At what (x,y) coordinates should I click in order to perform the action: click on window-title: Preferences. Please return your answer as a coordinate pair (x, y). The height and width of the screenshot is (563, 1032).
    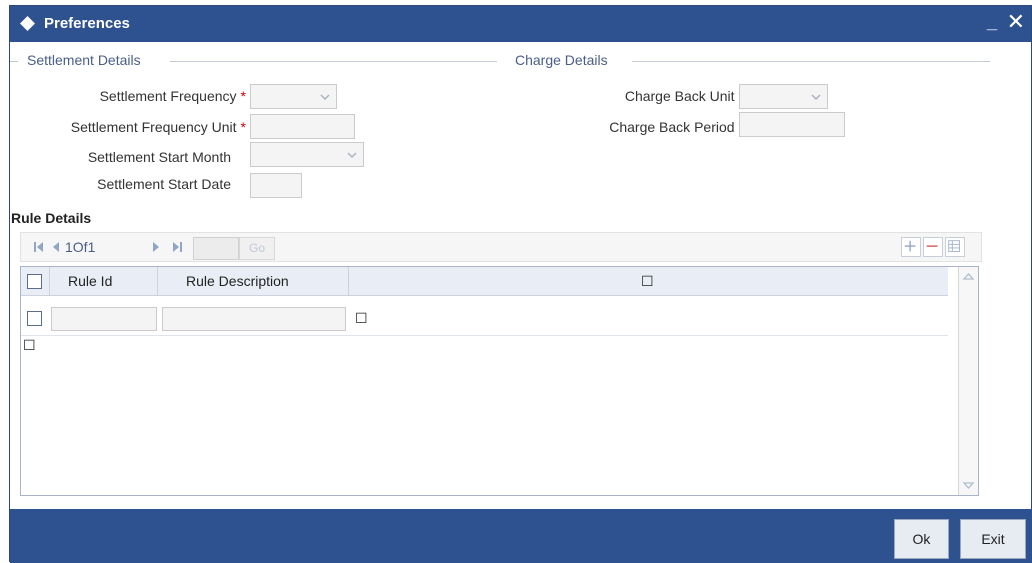
    Looking at the image, I should click on (87, 23).